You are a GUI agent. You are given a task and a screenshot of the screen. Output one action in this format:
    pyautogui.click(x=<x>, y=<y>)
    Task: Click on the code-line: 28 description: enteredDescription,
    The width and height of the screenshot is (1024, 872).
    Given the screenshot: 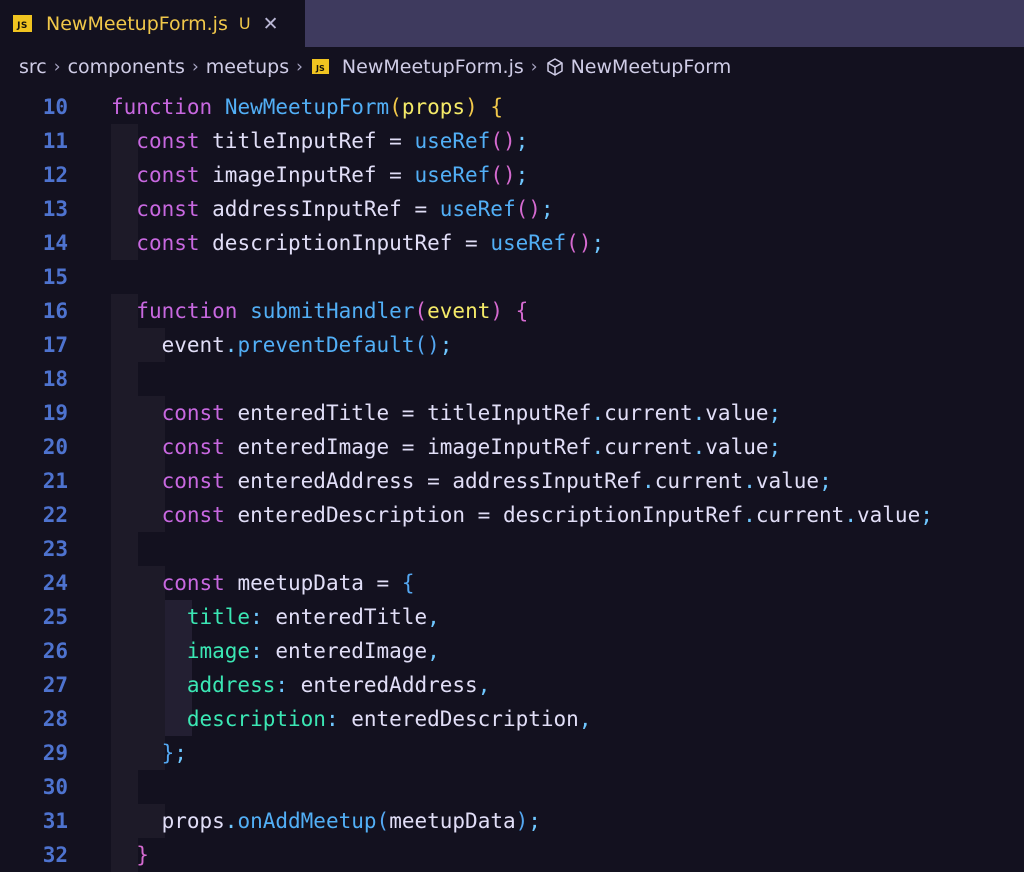 What is the action you would take?
    pyautogui.click(x=512, y=719)
    